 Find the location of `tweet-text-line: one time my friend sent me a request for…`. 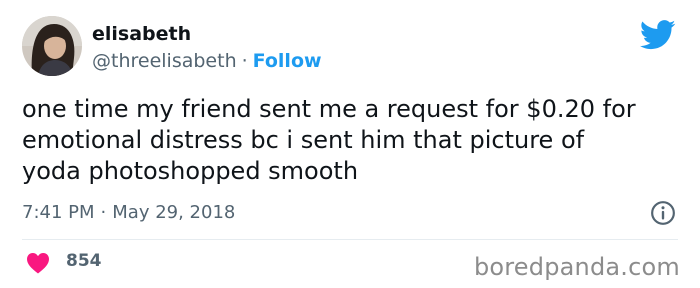

tweet-text-line: one time my friend sent me a request for… is located at coordinates (329, 109).